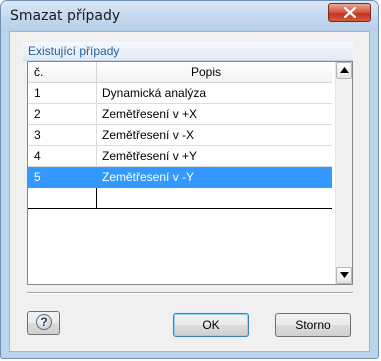 Image resolution: width=381 pixels, height=361 pixels. I want to click on row-description: Zemětřesení v +X, so click(150, 114).